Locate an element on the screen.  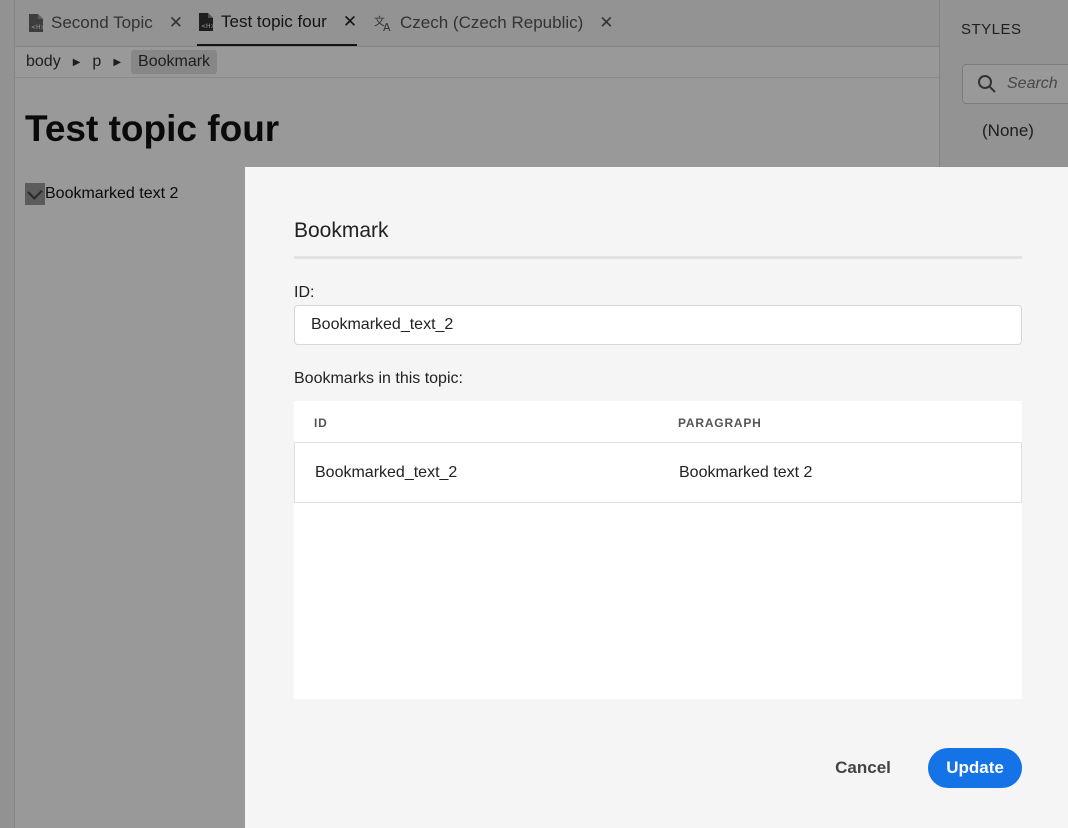
table-row: Bookmarked_text_2 Bookmarked text 2 is located at coordinates (658, 473).